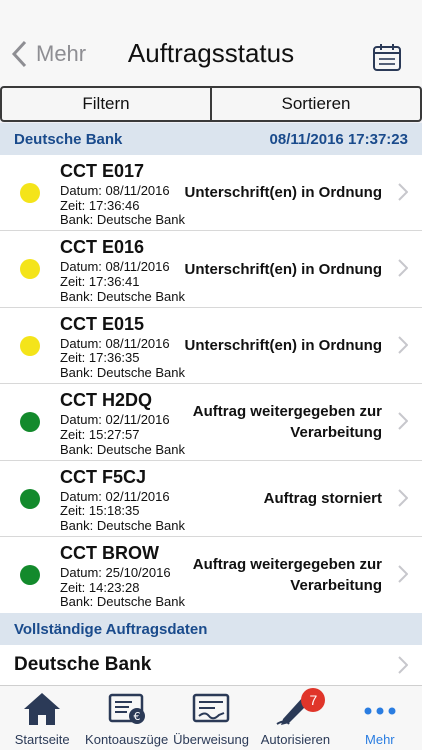  I want to click on filter-button: Filtern, so click(106, 104).